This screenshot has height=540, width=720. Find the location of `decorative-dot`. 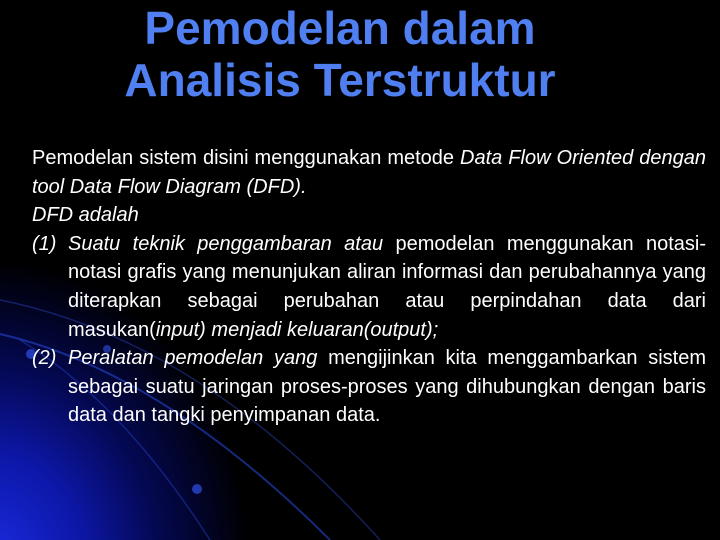

decorative-dot is located at coordinates (197, 489).